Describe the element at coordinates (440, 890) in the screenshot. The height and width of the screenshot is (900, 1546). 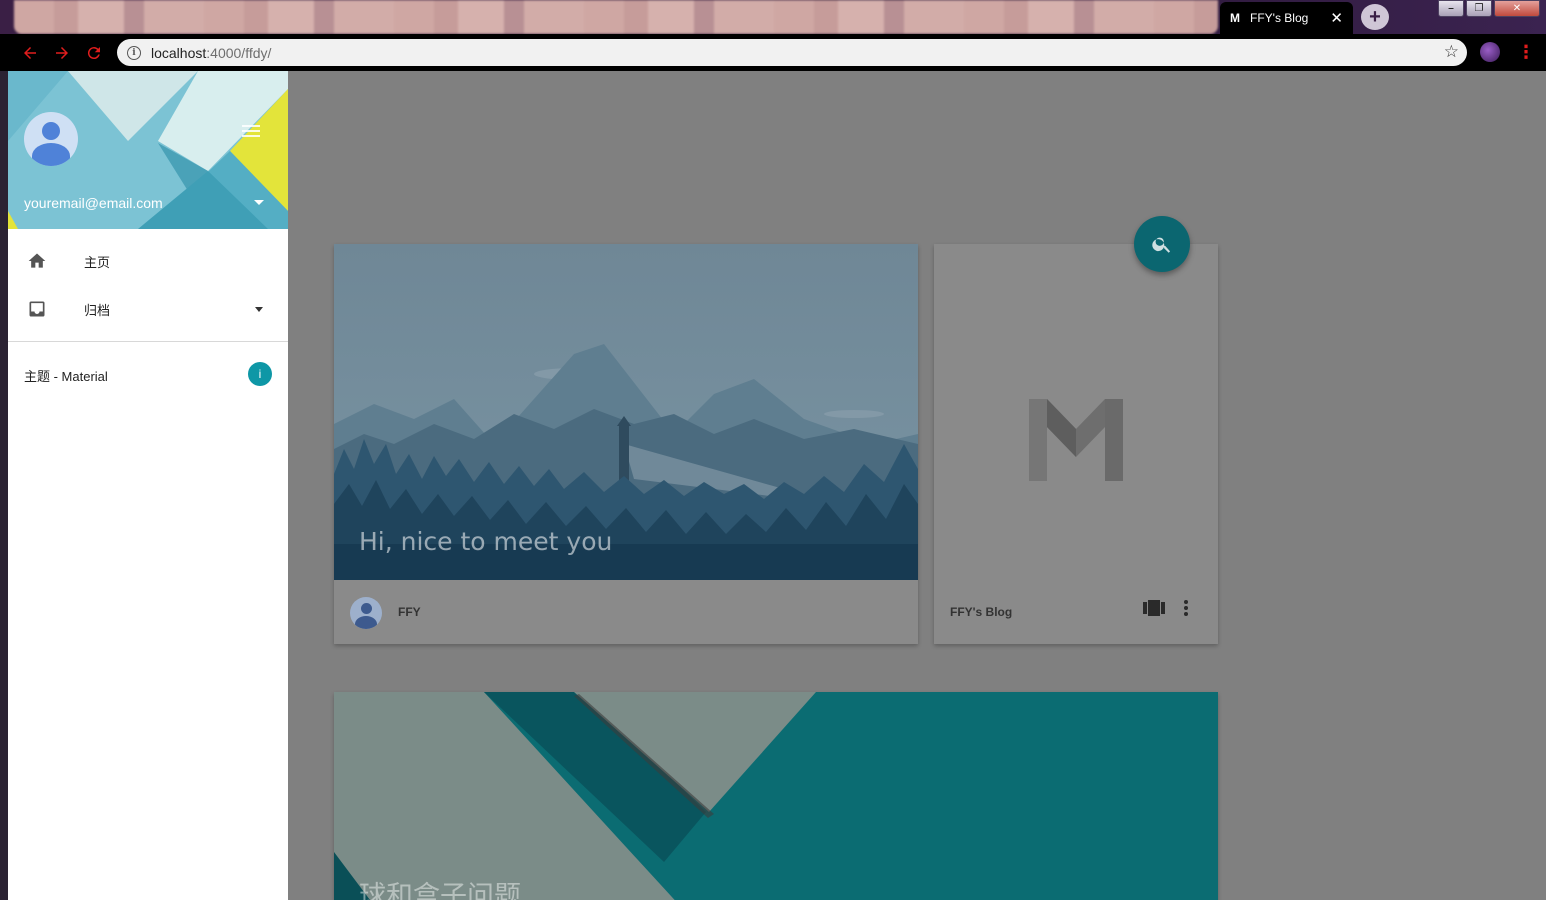
I see `post-title: 球和盒子问题` at that location.